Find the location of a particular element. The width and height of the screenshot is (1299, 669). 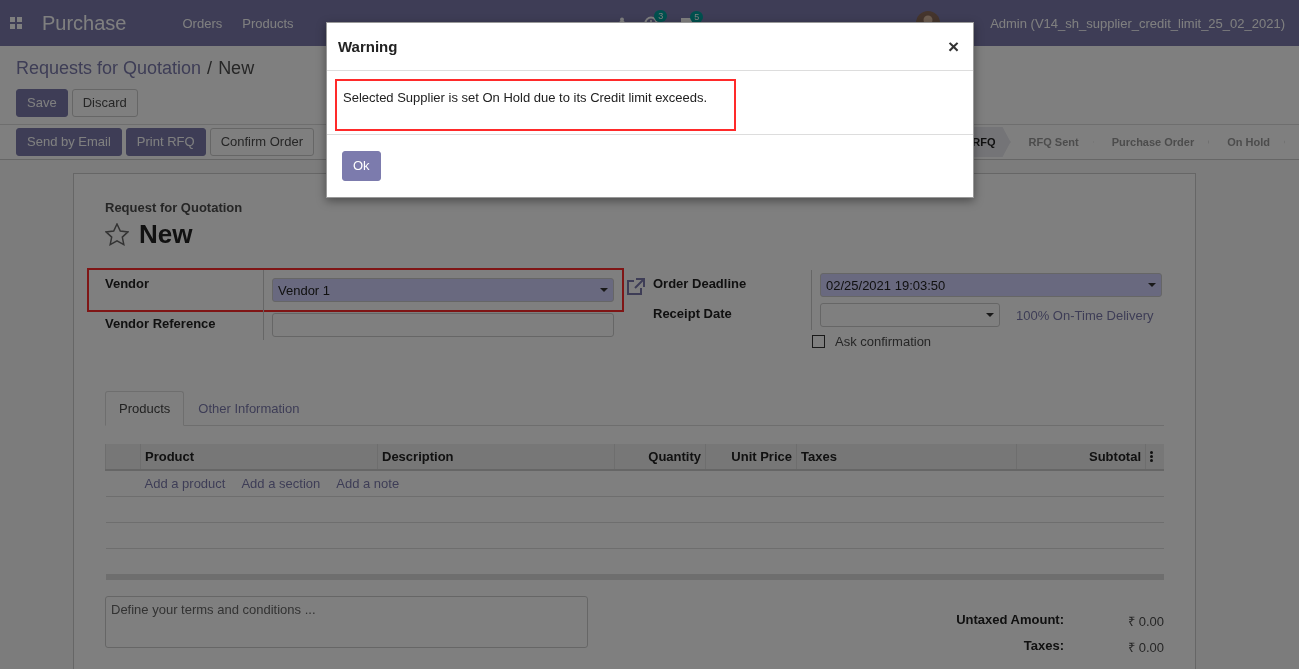

date-field: 02/25/2021 19:03:50 is located at coordinates (991, 285).